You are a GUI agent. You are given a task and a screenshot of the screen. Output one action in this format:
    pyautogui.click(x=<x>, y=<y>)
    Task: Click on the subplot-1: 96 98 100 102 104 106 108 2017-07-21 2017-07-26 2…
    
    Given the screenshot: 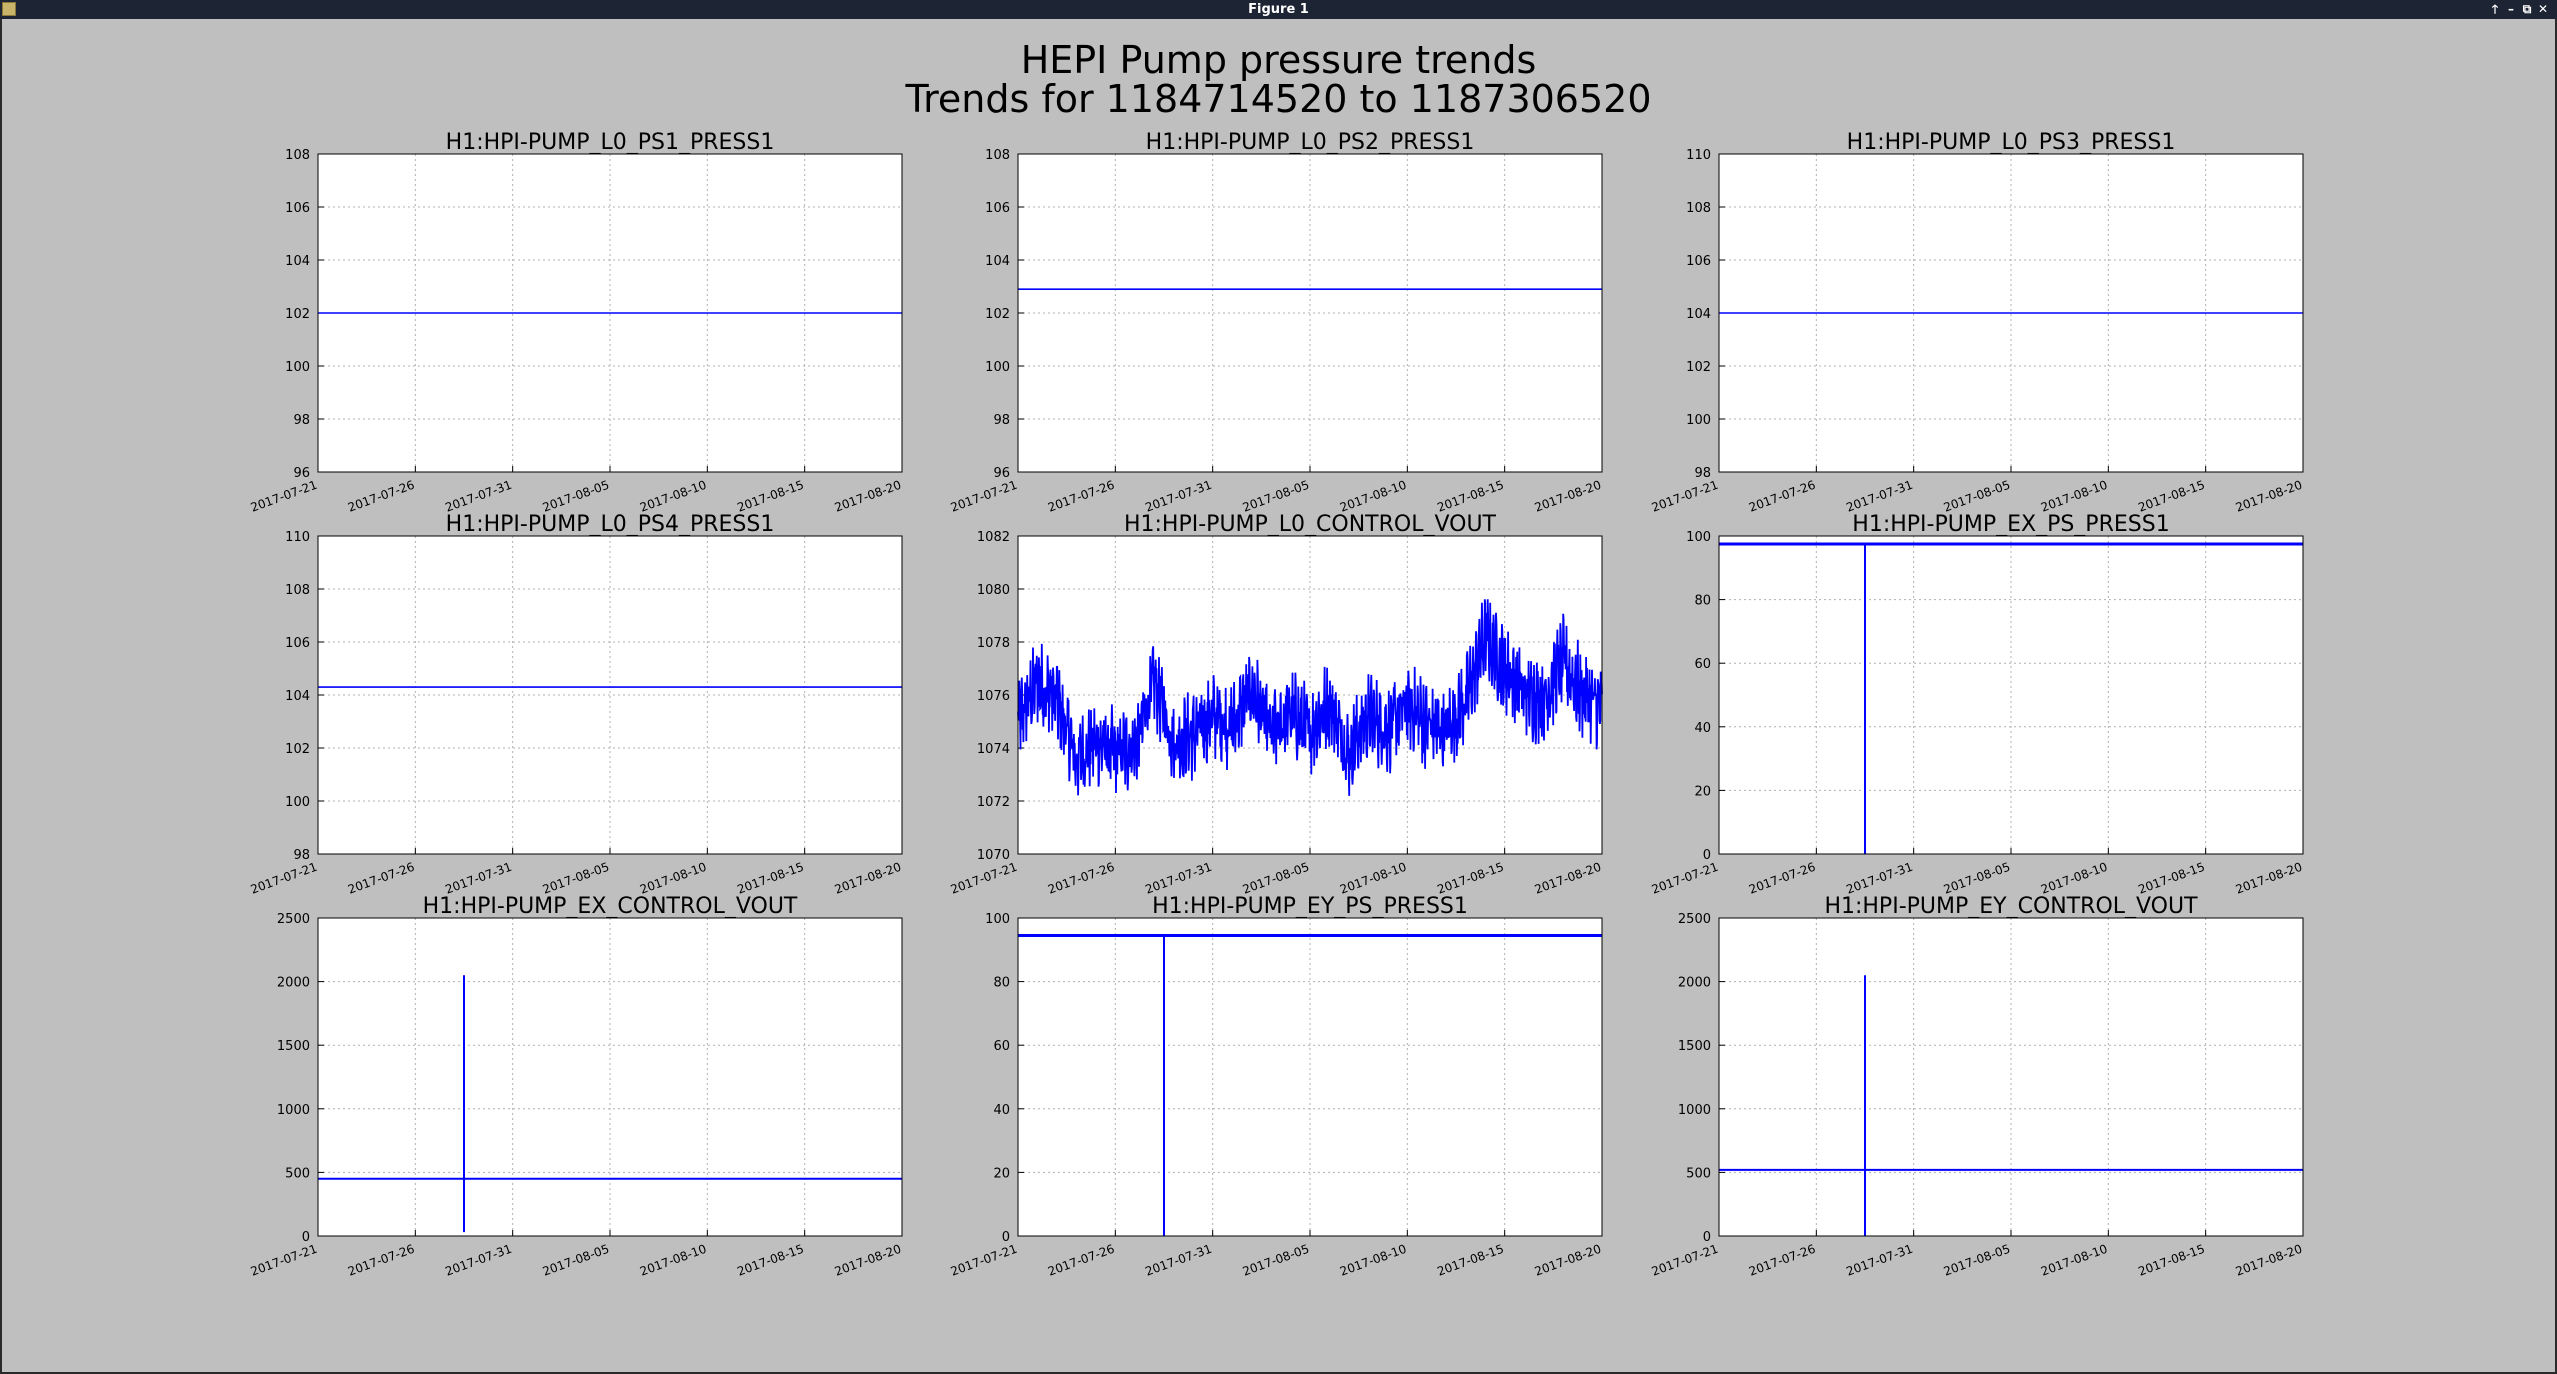 What is the action you would take?
    pyautogui.click(x=576, y=322)
    